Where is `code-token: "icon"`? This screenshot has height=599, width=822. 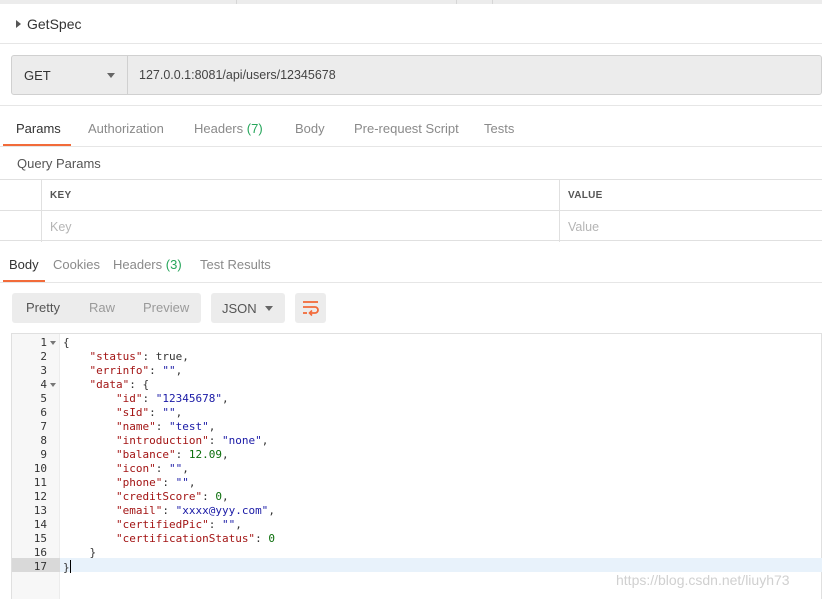 code-token: "icon" is located at coordinates (135, 468).